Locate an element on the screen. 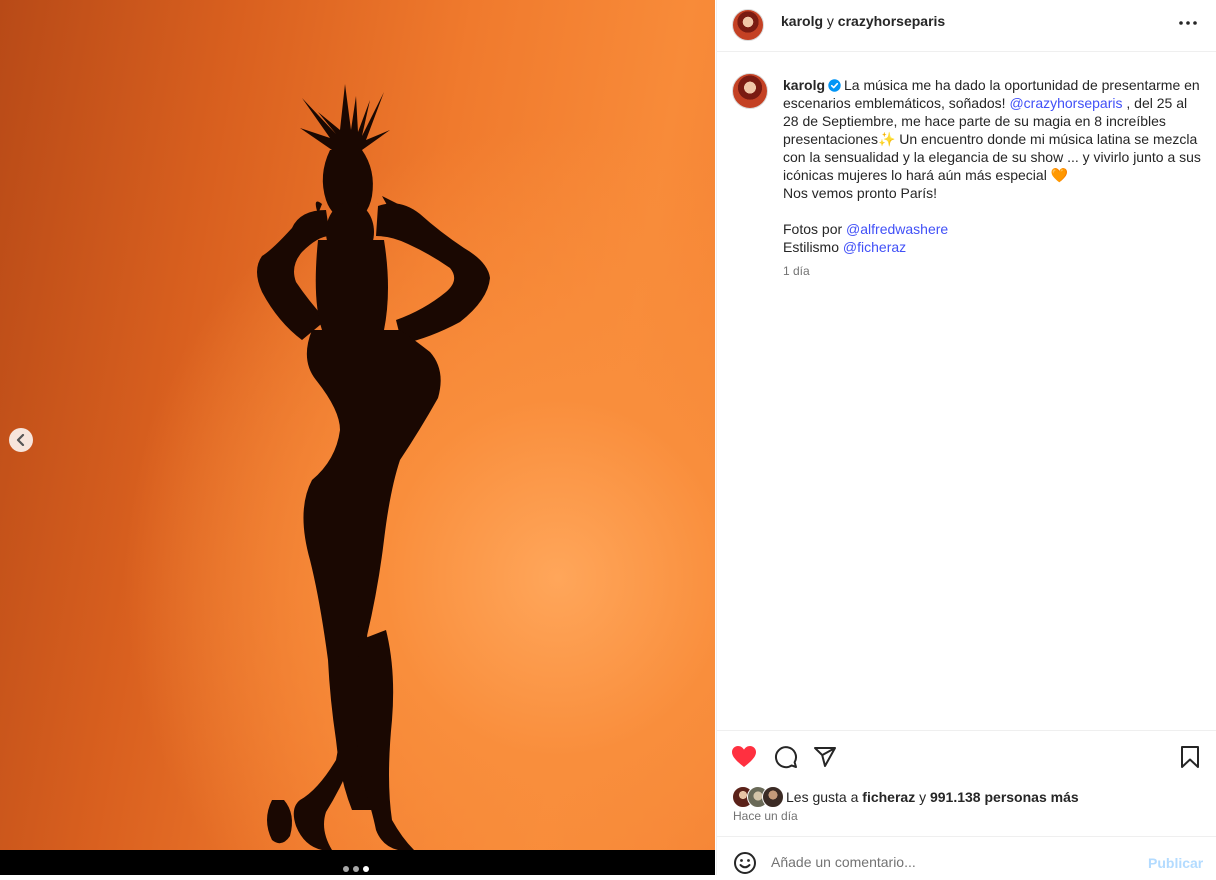 This screenshot has width=1216, height=880. previous-slide-button is located at coordinates (21, 440).